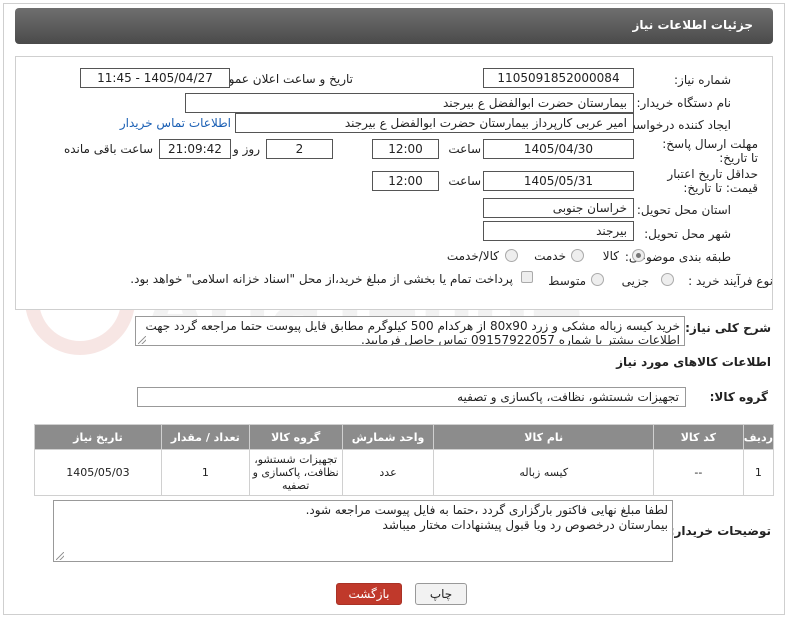 This screenshot has width=788, height=619. Describe the element at coordinates (558, 149) in the screenshot. I see `reply-date-field: 1405/04/30` at that location.